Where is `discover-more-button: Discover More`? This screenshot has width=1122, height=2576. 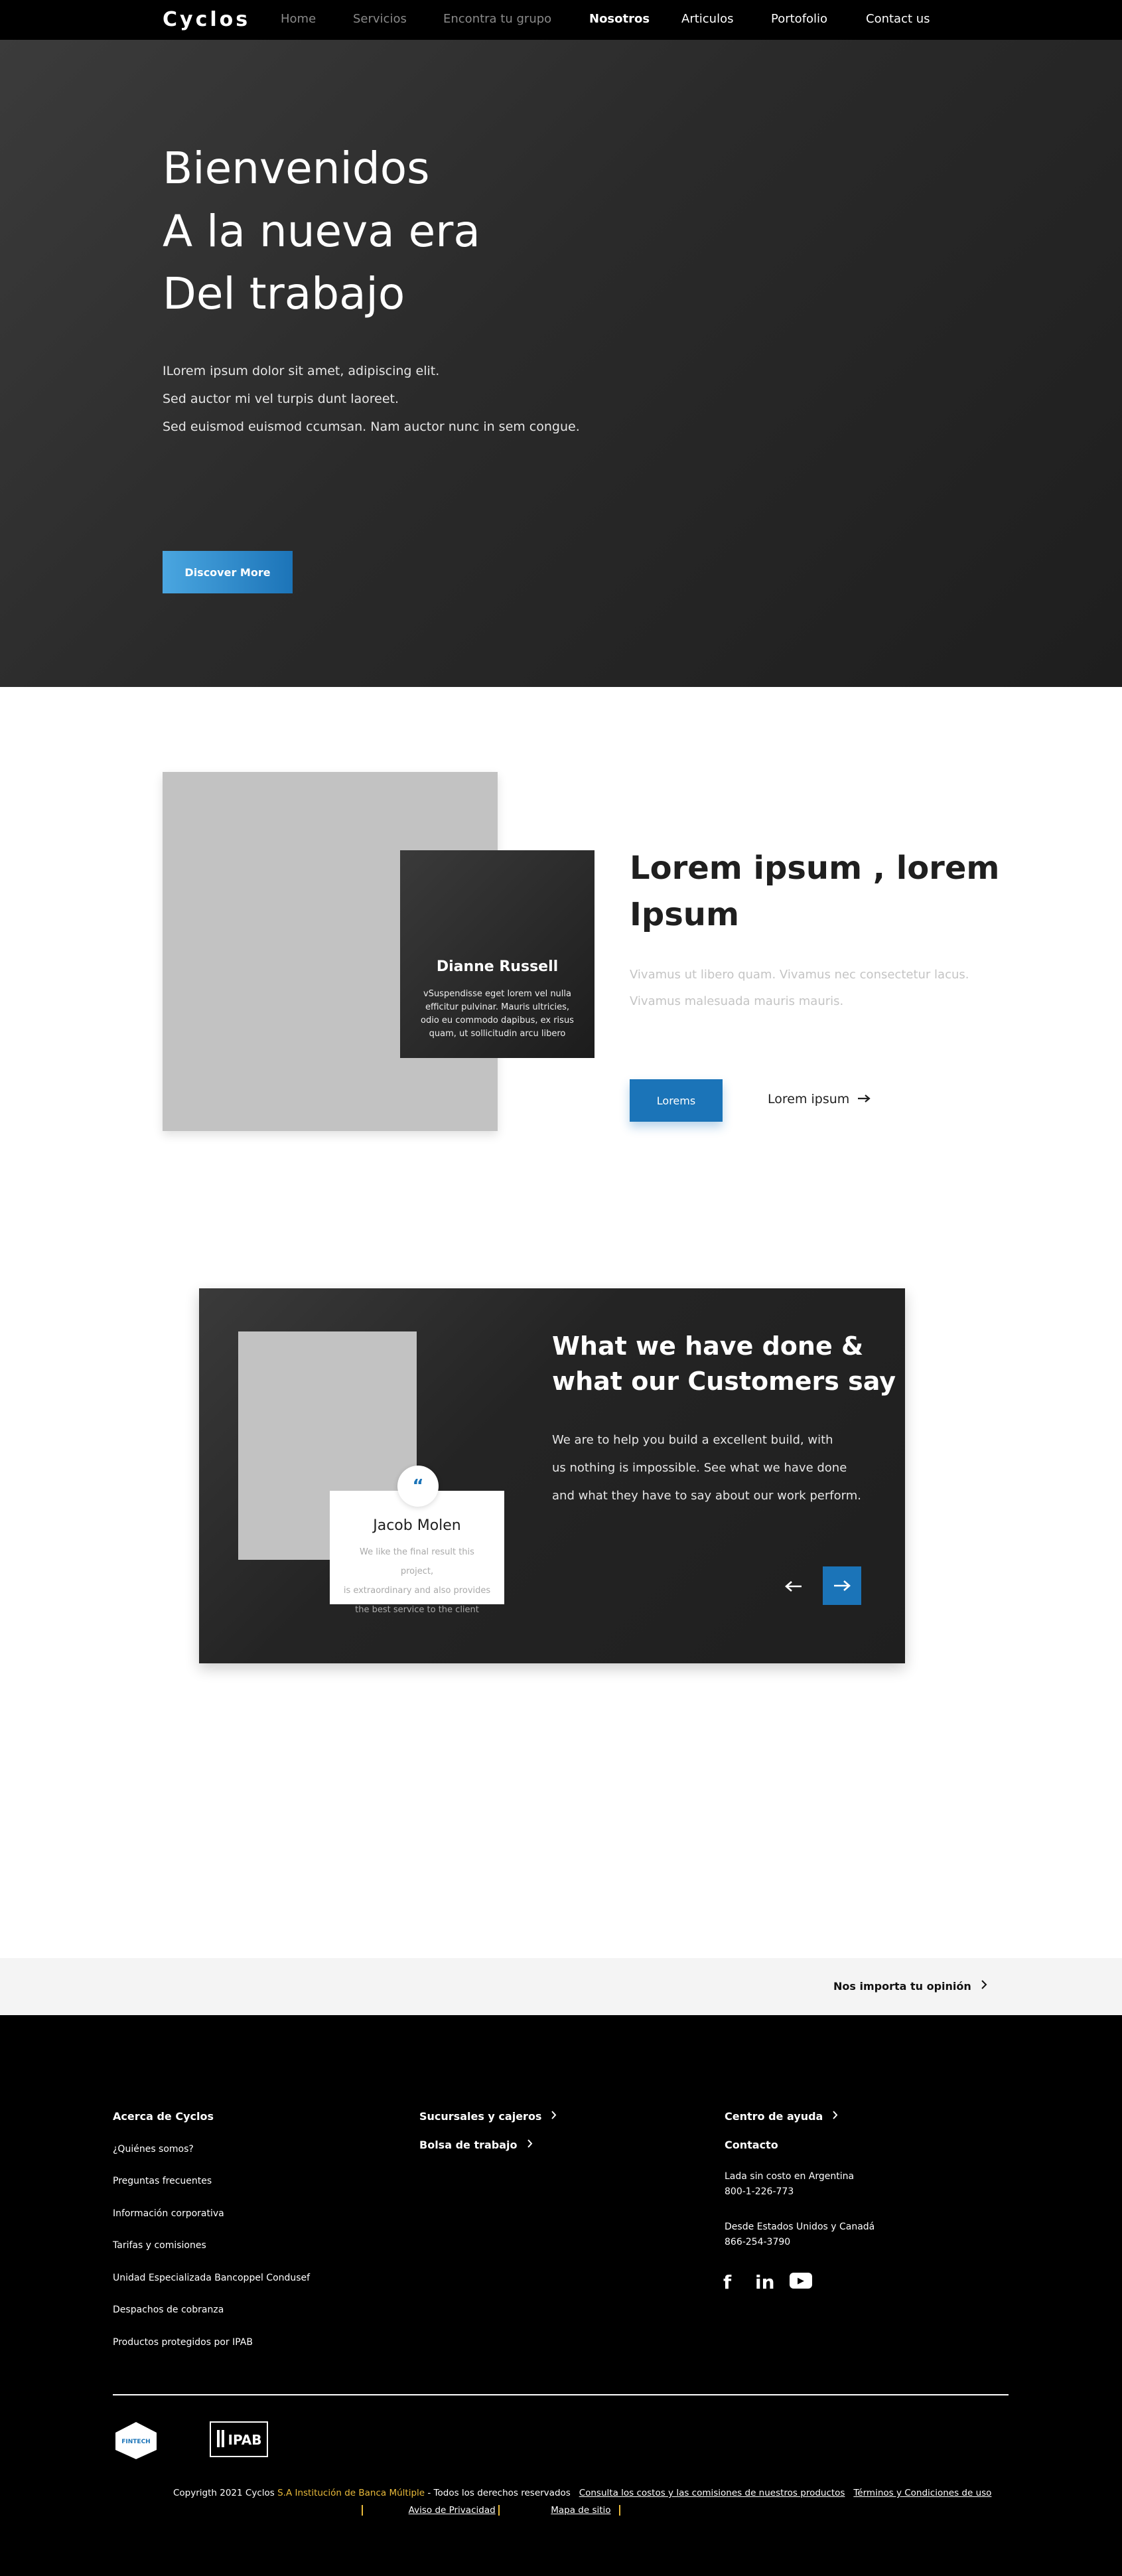 discover-more-button: Discover More is located at coordinates (228, 572).